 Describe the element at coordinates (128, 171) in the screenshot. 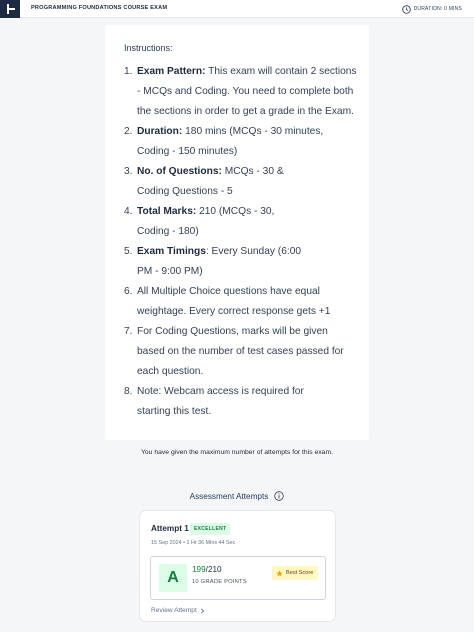

I see `instruction-number: 3.` at that location.